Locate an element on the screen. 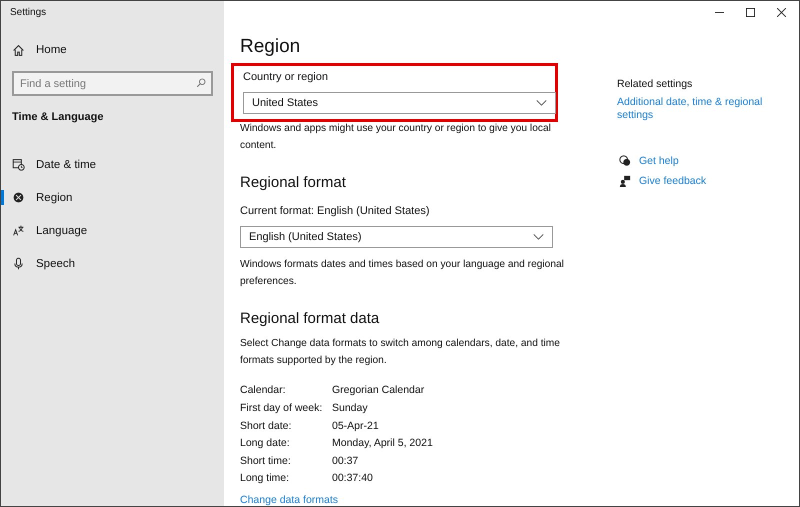 The width and height of the screenshot is (800, 507). home-link: Home is located at coordinates (112, 50).